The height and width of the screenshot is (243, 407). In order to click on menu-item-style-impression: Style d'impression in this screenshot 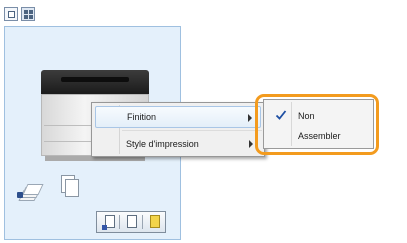, I will do `click(178, 144)`.